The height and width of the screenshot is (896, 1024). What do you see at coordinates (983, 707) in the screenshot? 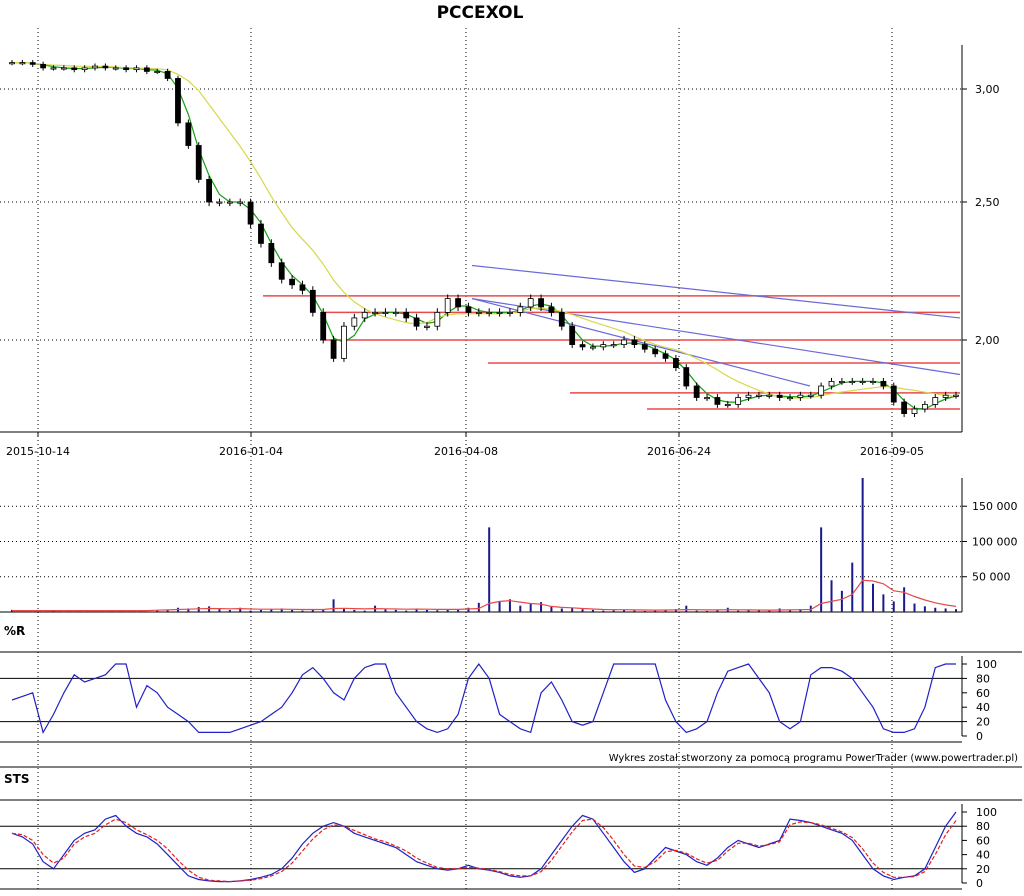
I see `indicator-y-tick-label: 40` at bounding box center [983, 707].